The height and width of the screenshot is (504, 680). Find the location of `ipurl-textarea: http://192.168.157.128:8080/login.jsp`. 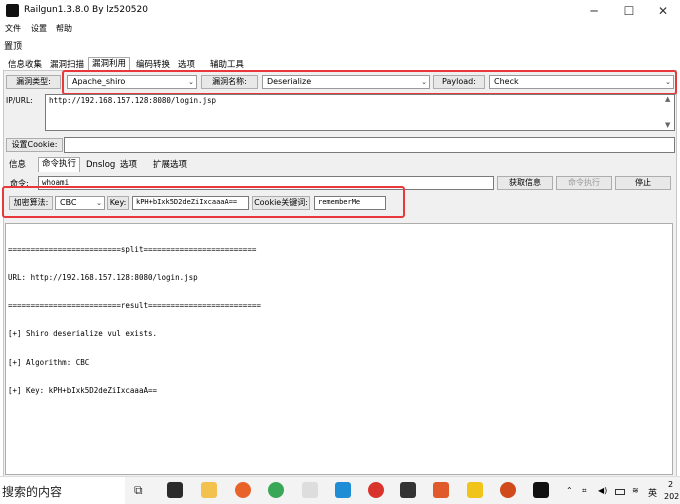

ipurl-textarea: http://192.168.157.128:8080/login.jsp is located at coordinates (360, 112).